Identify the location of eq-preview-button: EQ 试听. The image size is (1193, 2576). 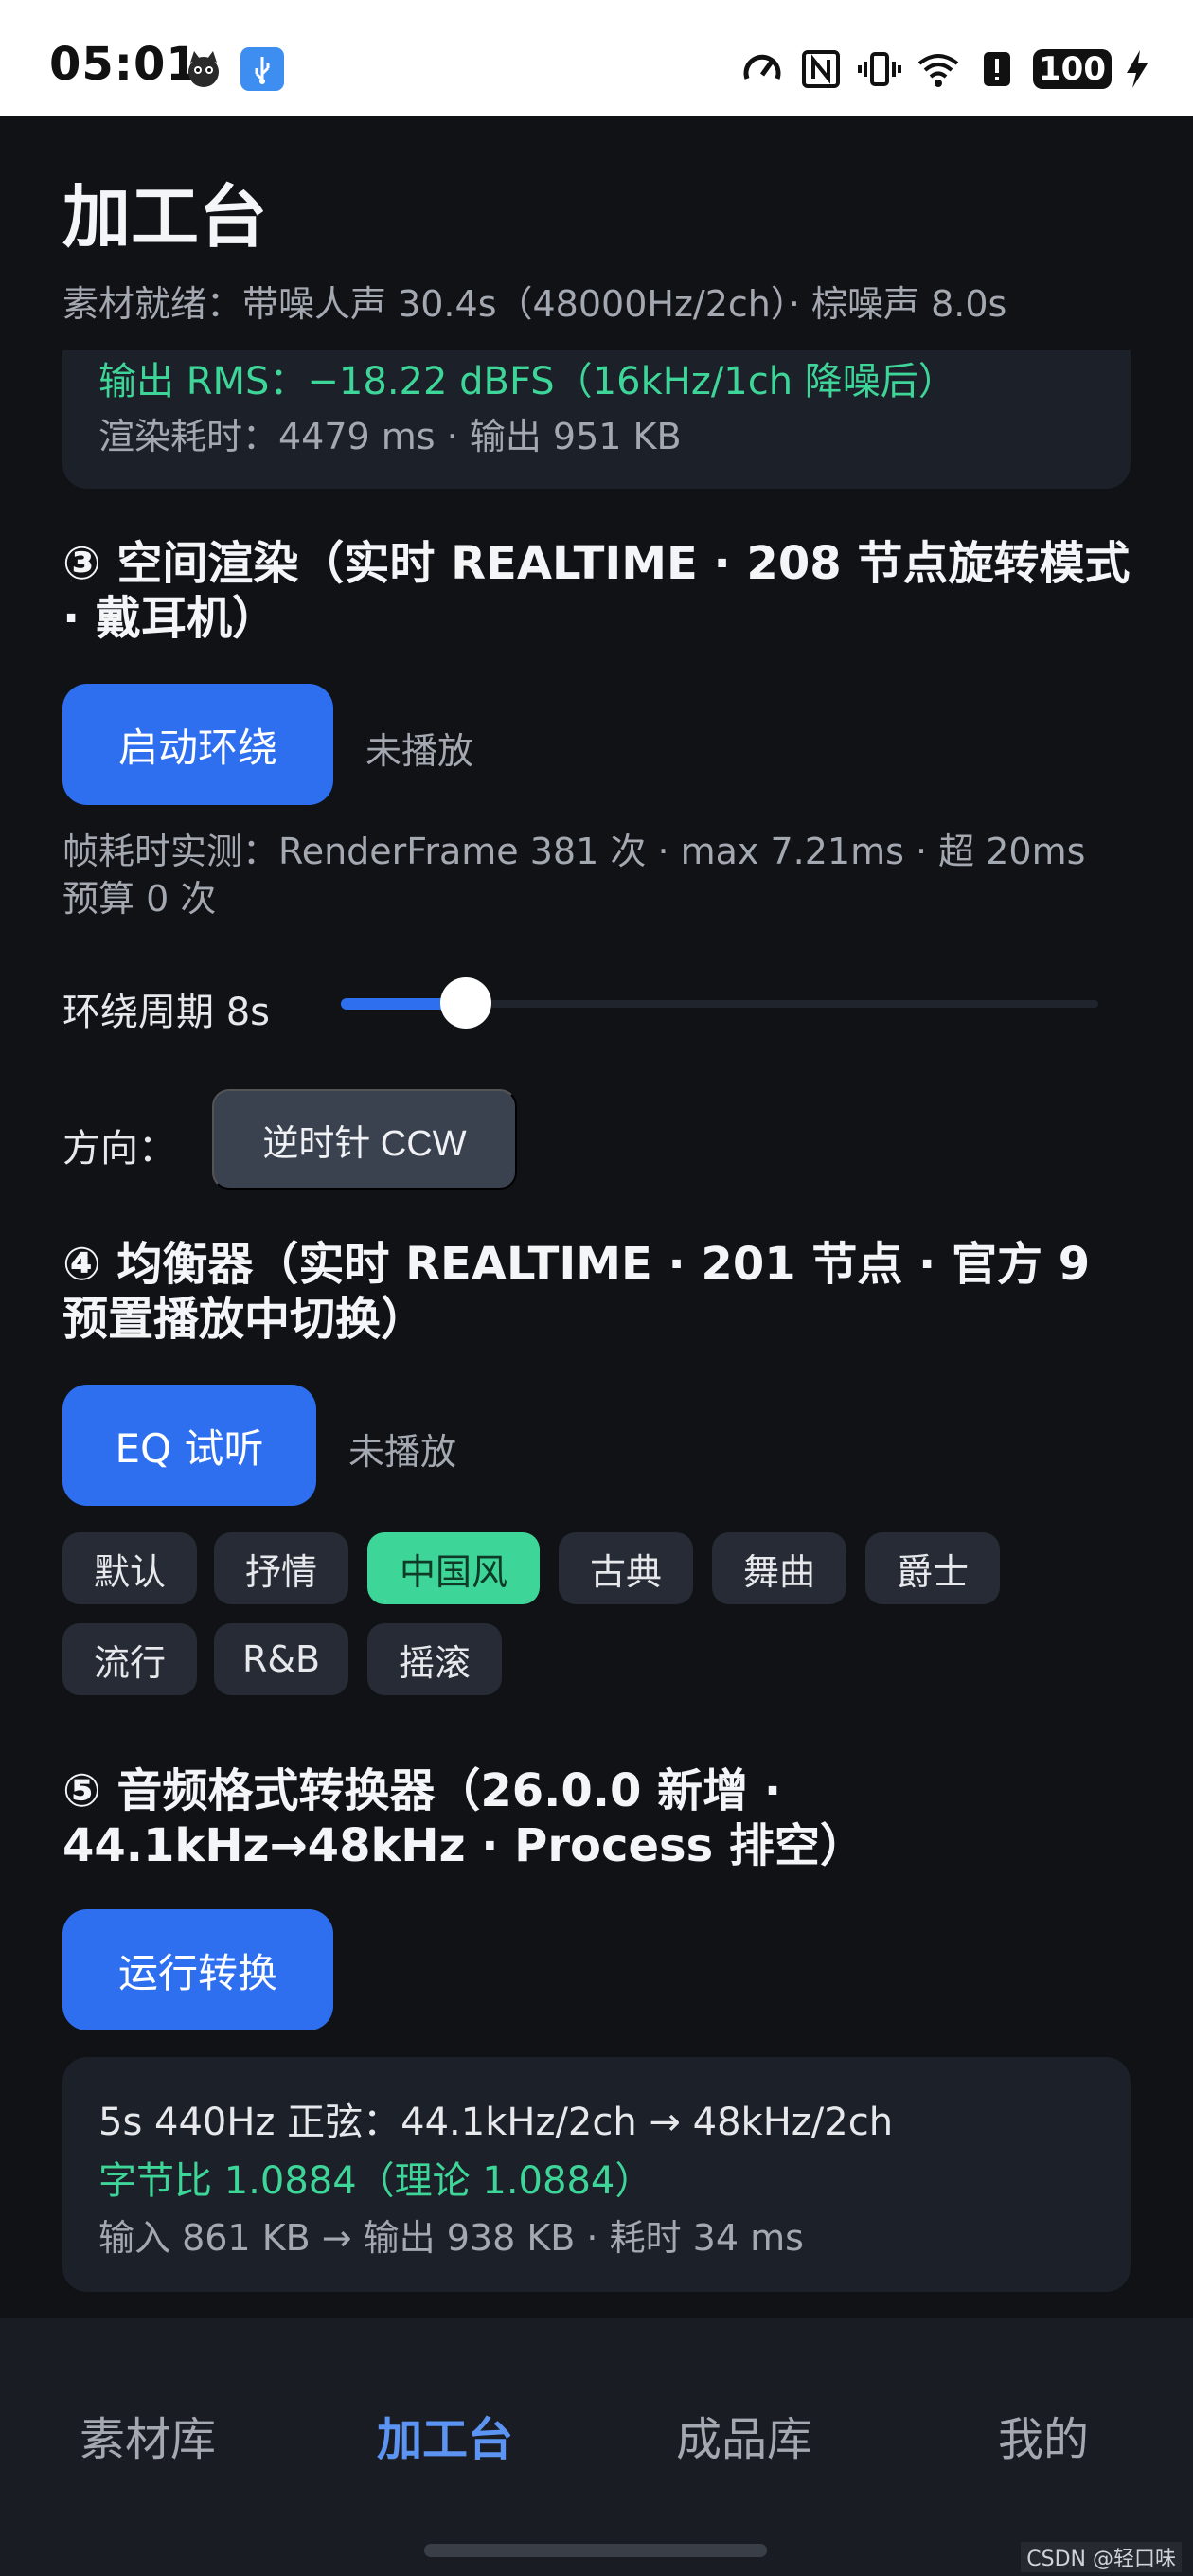
(189, 1445).